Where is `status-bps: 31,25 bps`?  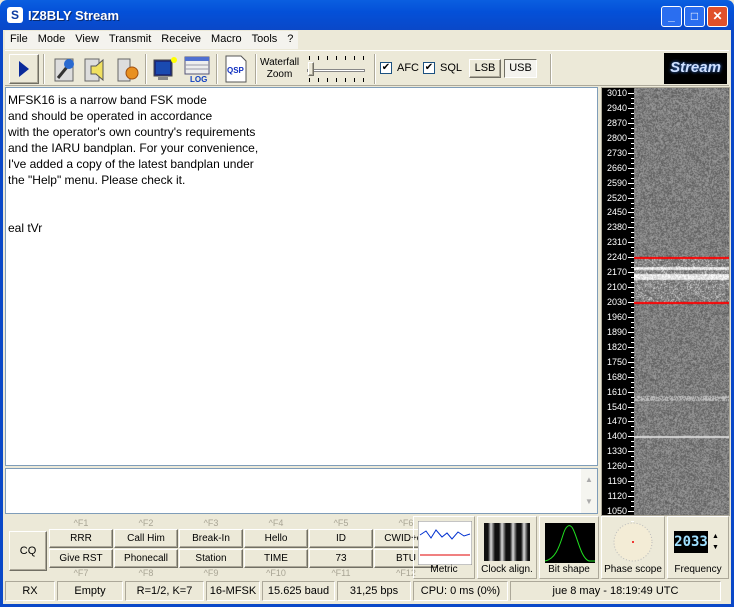
status-bps: 31,25 bps is located at coordinates (374, 591).